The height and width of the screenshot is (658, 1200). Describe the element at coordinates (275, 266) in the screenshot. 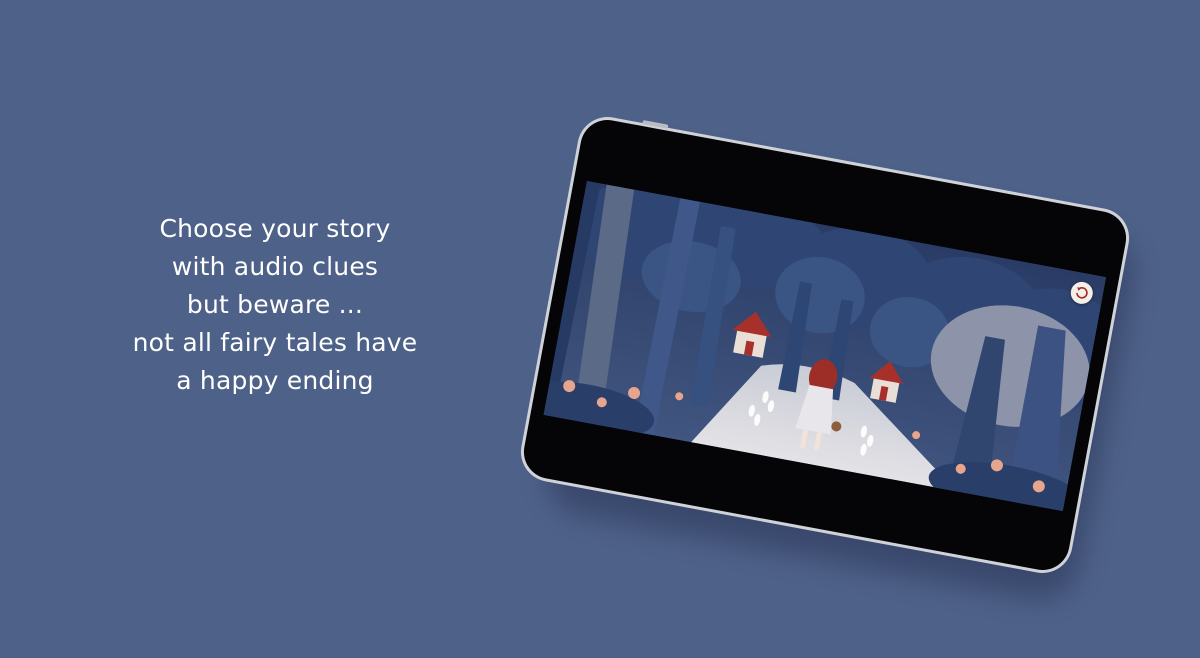

I see `tagline-line-2: with audio clues` at that location.